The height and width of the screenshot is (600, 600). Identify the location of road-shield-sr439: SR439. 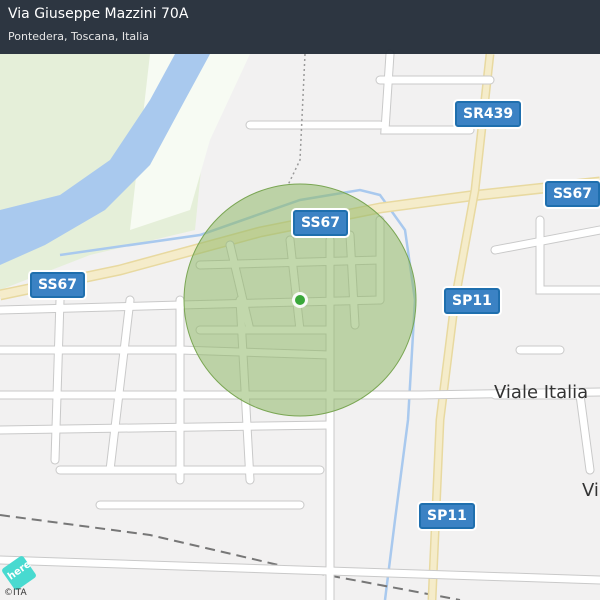
(488, 114).